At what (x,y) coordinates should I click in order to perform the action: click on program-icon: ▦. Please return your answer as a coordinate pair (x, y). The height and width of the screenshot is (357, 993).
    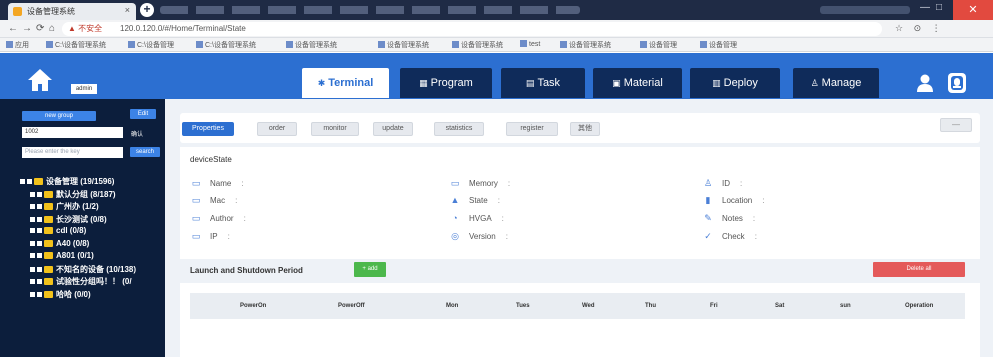
    Looking at the image, I should click on (423, 83).